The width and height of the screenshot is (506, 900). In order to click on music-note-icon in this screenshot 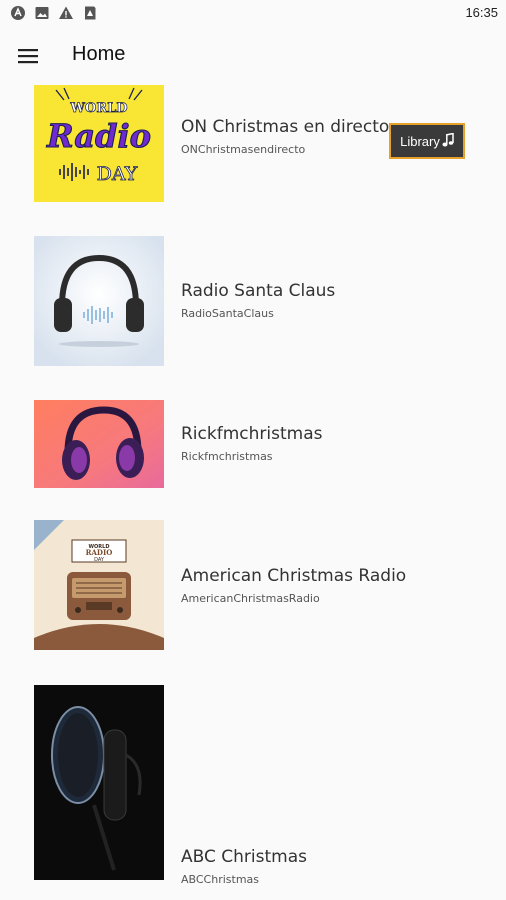, I will do `click(448, 141)`.